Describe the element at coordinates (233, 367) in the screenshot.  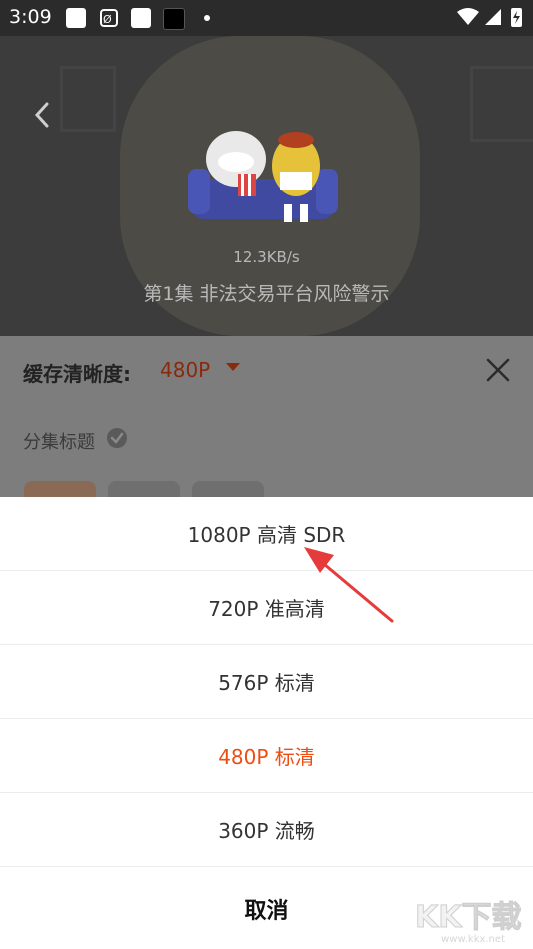
I see `caret-down-icon` at that location.